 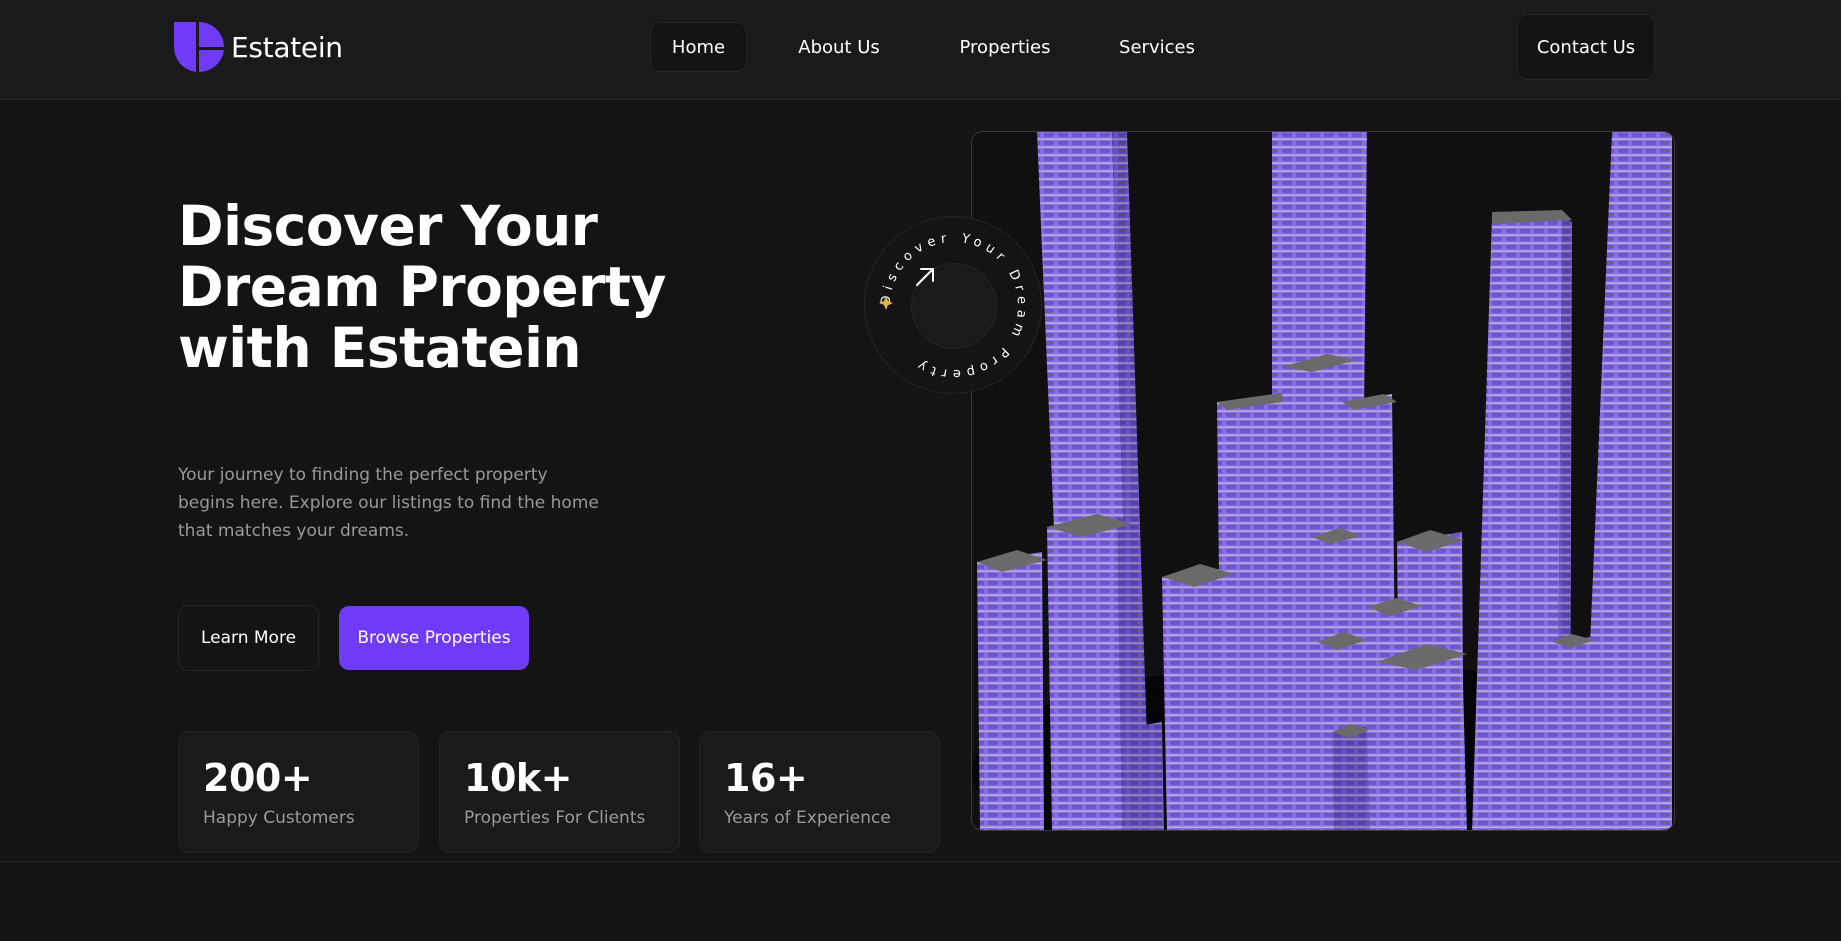 I want to click on stat-value: 10k+, so click(x=518, y=778).